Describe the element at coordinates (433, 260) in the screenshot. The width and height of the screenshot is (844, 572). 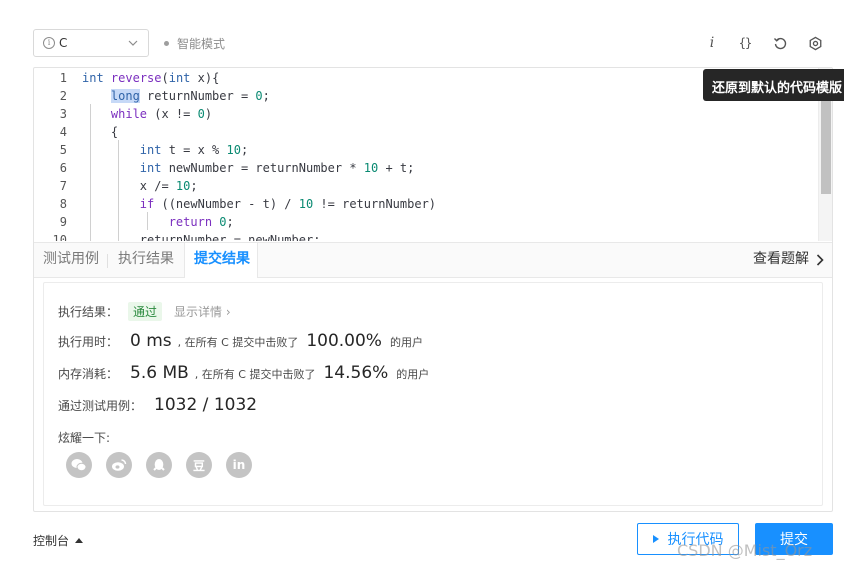
I see `result-tabs: 测试用例 执行结果 提交结果 查看题解` at that location.